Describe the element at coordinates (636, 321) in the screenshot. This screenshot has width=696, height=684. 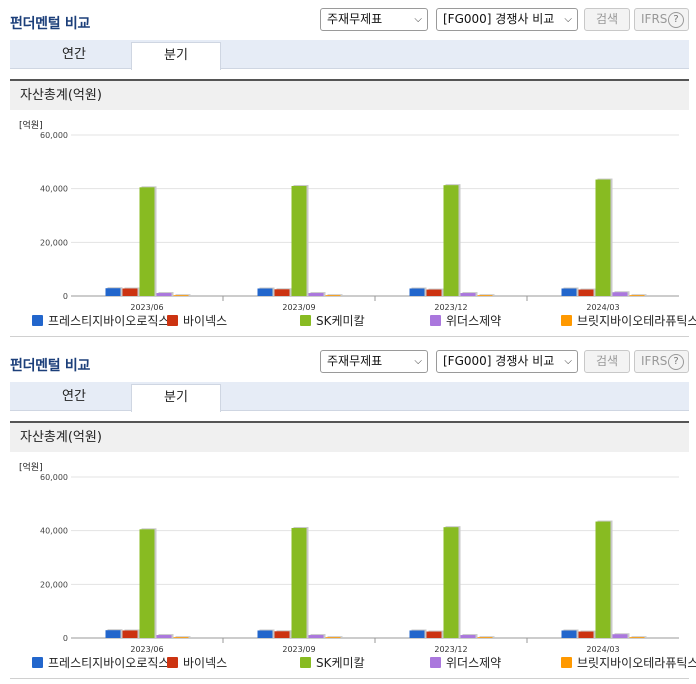
I see `legend-label: 브릿지바이오테라퓨틱스` at that location.